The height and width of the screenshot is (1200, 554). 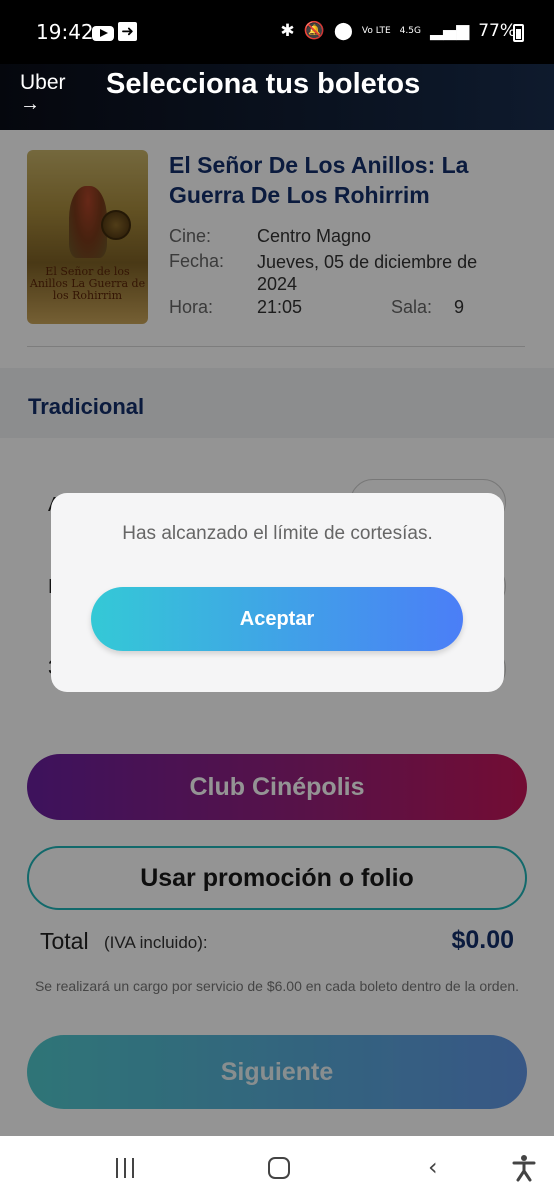 I want to click on mute-icon: 🔕, so click(x=314, y=31).